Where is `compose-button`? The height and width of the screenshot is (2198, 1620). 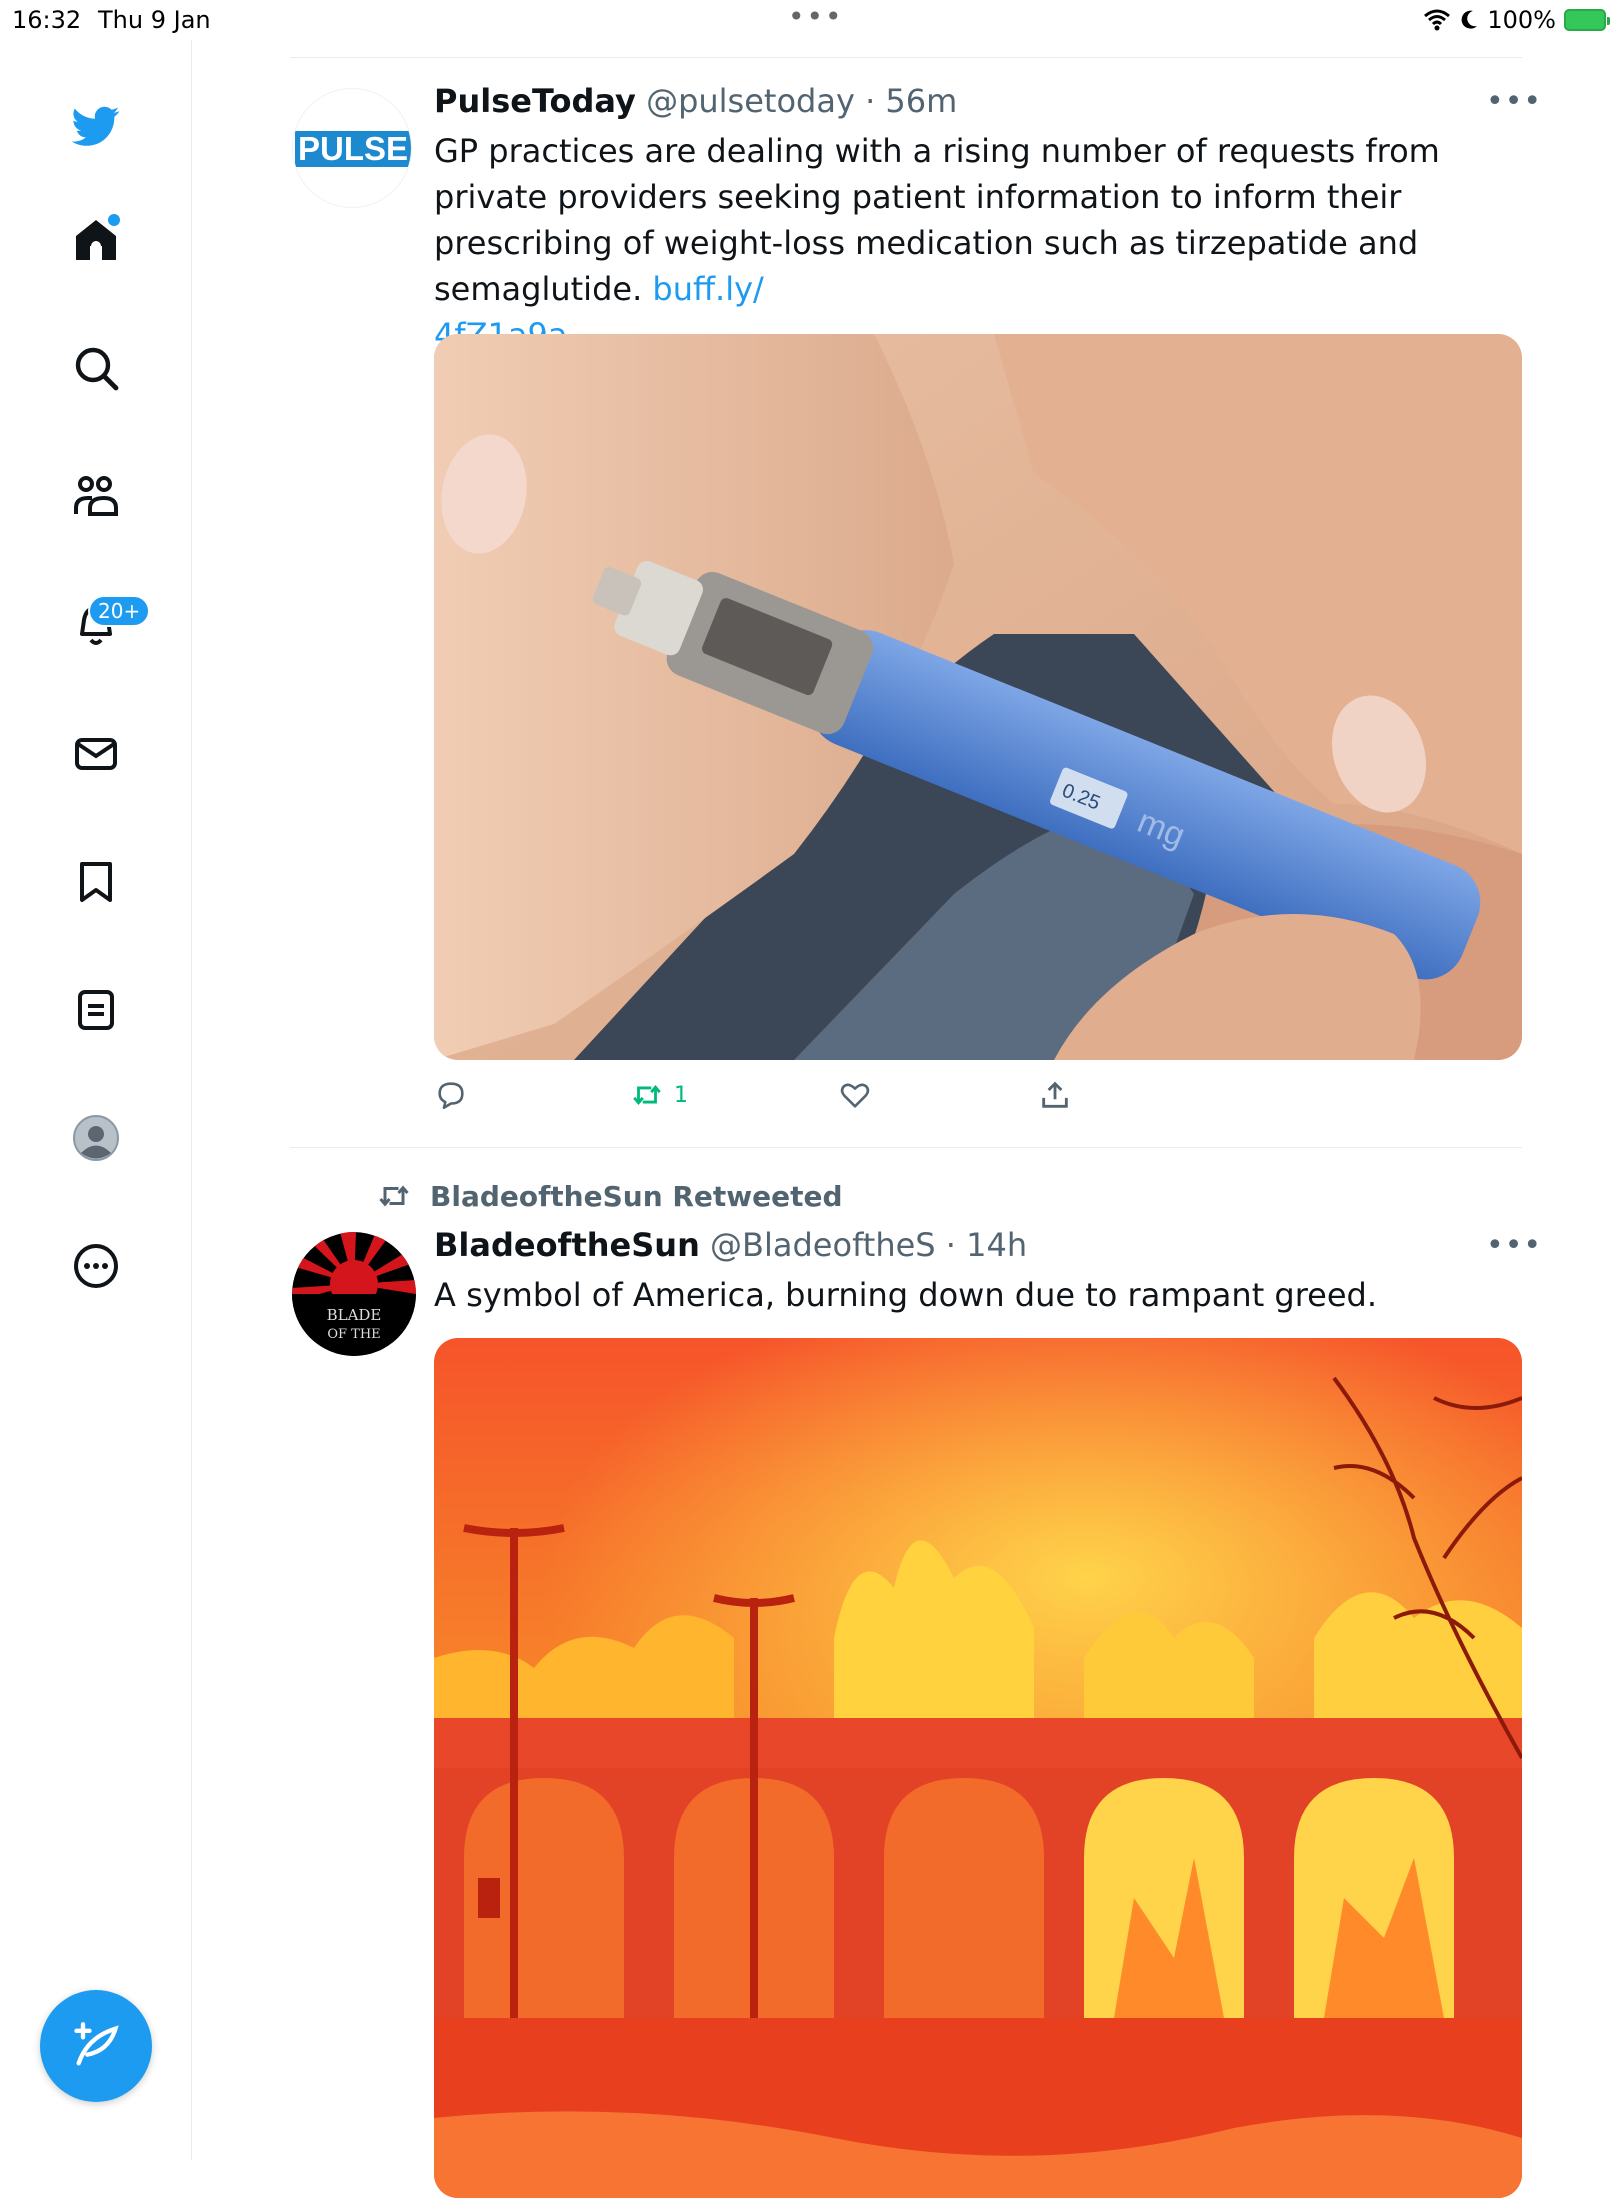
compose-button is located at coordinates (96, 2046).